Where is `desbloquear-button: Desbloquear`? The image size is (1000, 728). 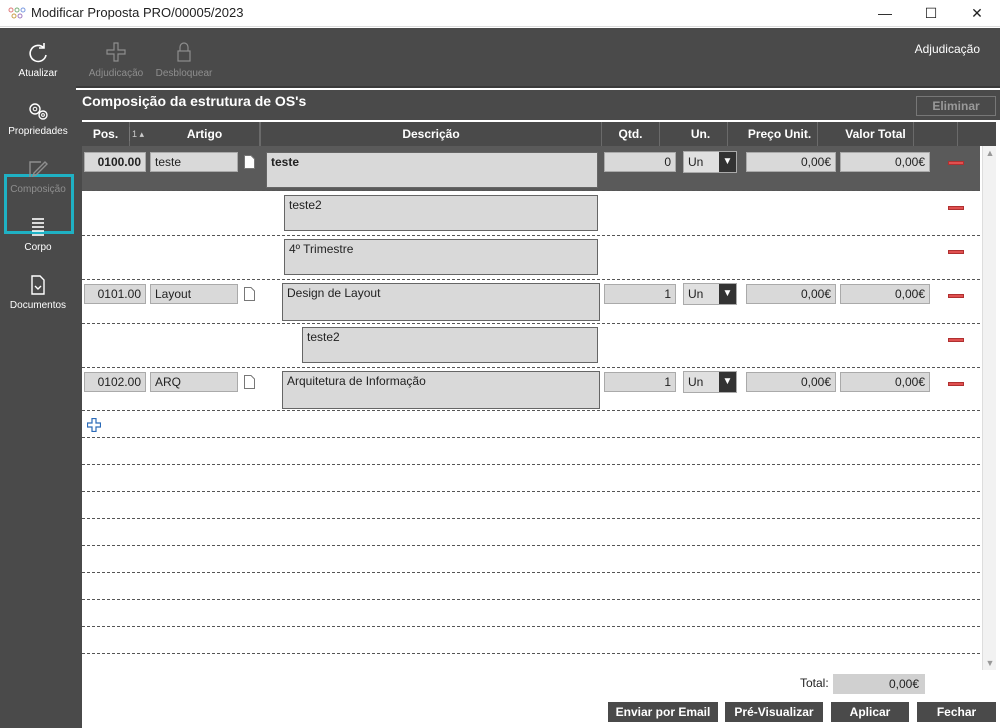
desbloquear-button: Desbloquear is located at coordinates (184, 60).